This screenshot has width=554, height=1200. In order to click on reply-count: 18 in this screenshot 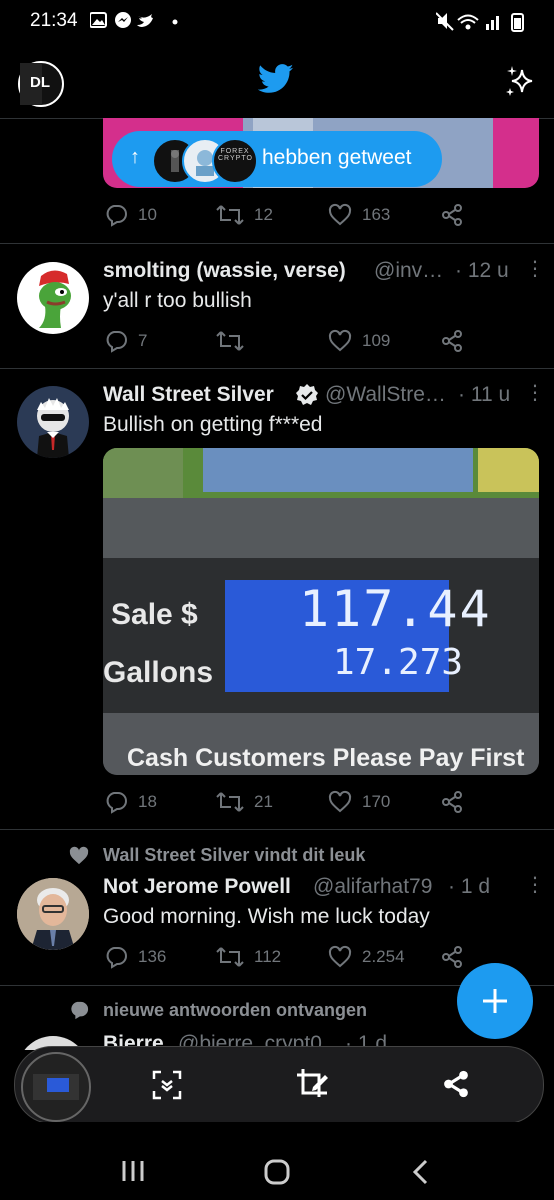, I will do `click(147, 801)`.